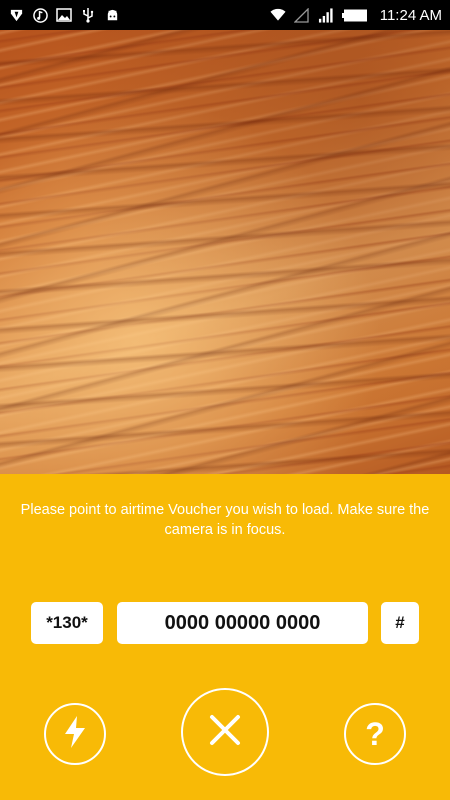 The height and width of the screenshot is (800, 450). I want to click on close-icon, so click(225, 732).